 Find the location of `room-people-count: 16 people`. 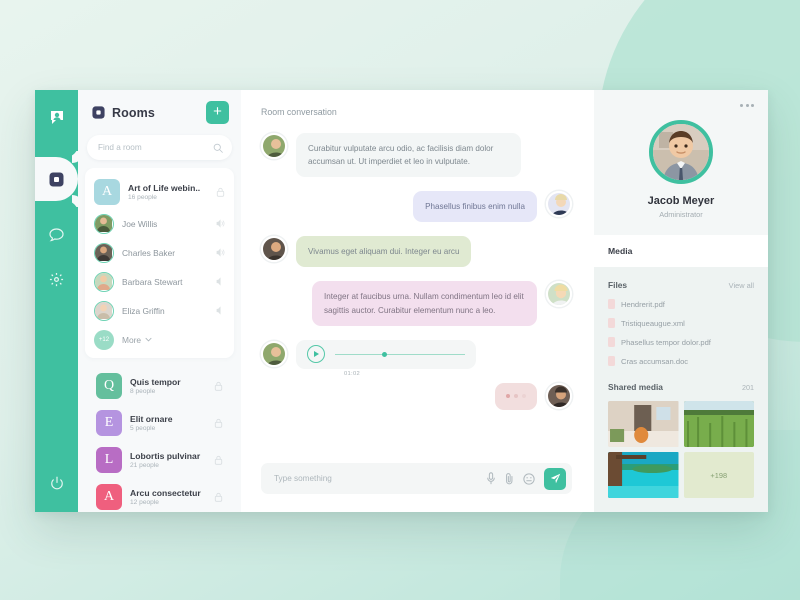

room-people-count: 16 people is located at coordinates (142, 197).